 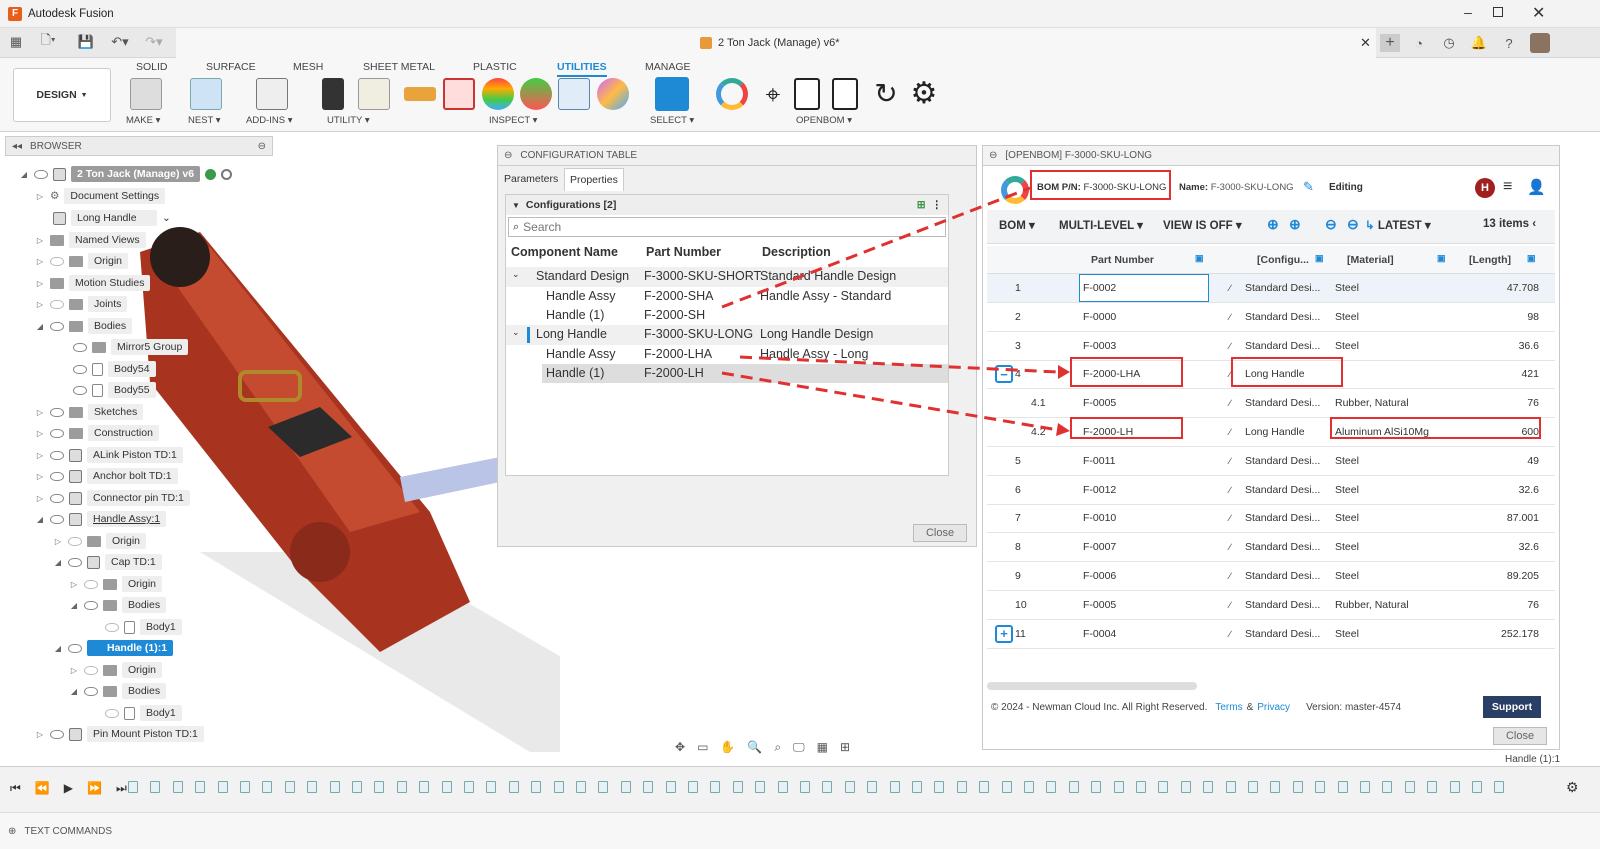 I want to click on annotation-arrows, so click(x=895, y=311).